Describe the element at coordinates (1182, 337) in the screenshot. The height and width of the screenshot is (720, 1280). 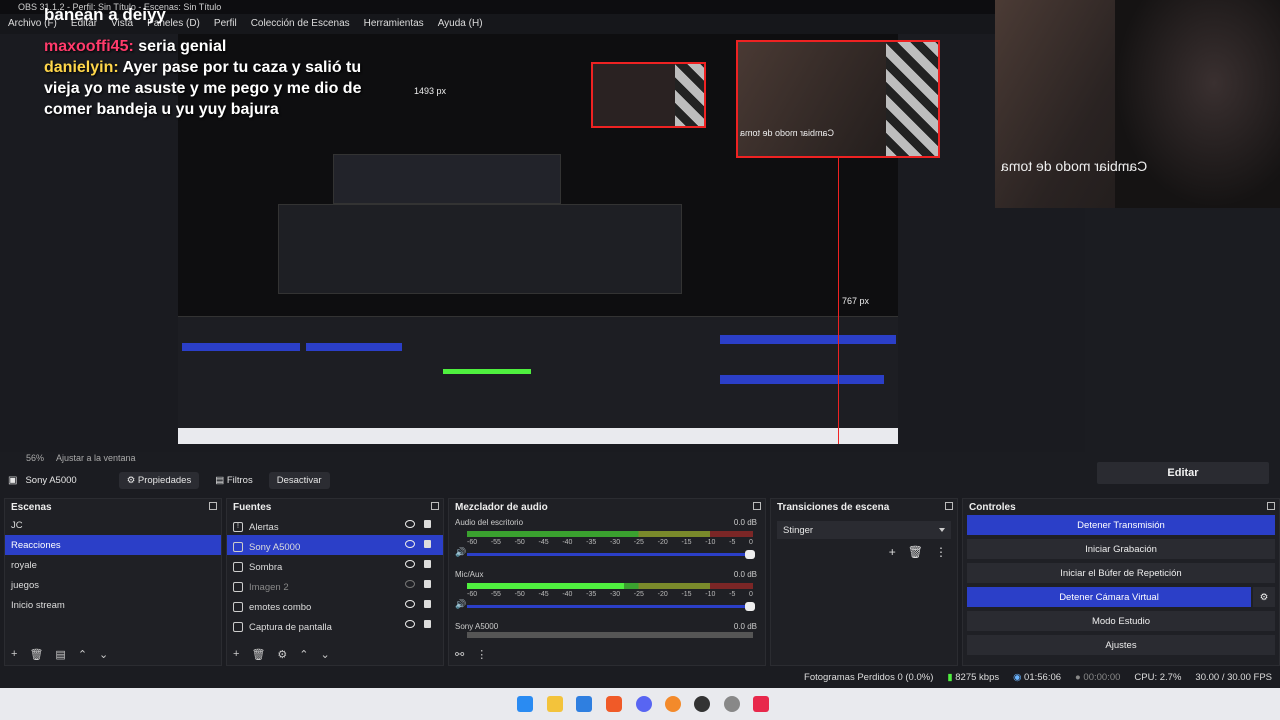
I see `right-pane` at that location.